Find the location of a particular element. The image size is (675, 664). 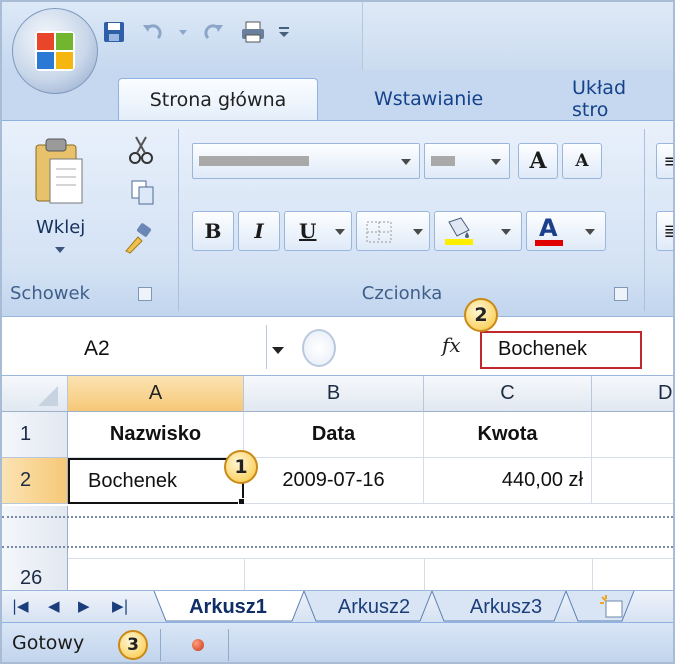

undo-icon is located at coordinates (152, 32).